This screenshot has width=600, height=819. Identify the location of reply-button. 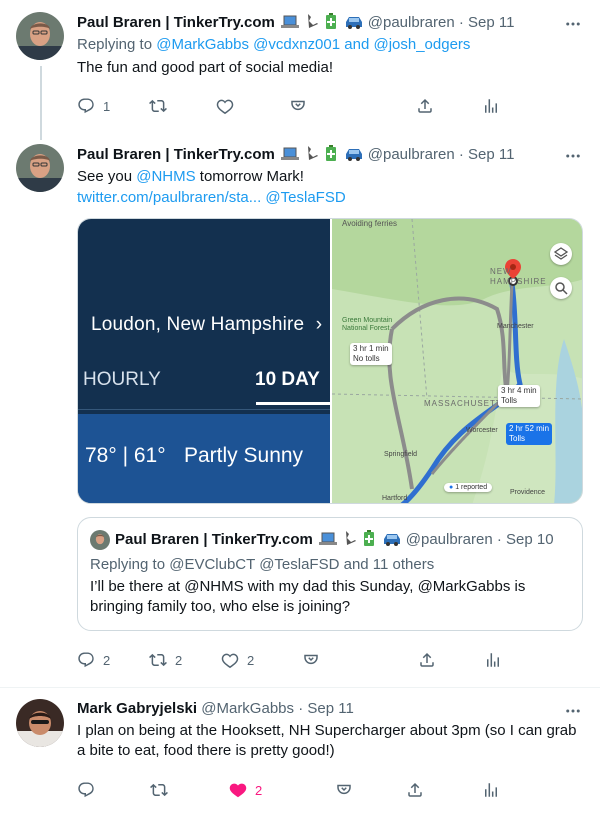
(86, 790).